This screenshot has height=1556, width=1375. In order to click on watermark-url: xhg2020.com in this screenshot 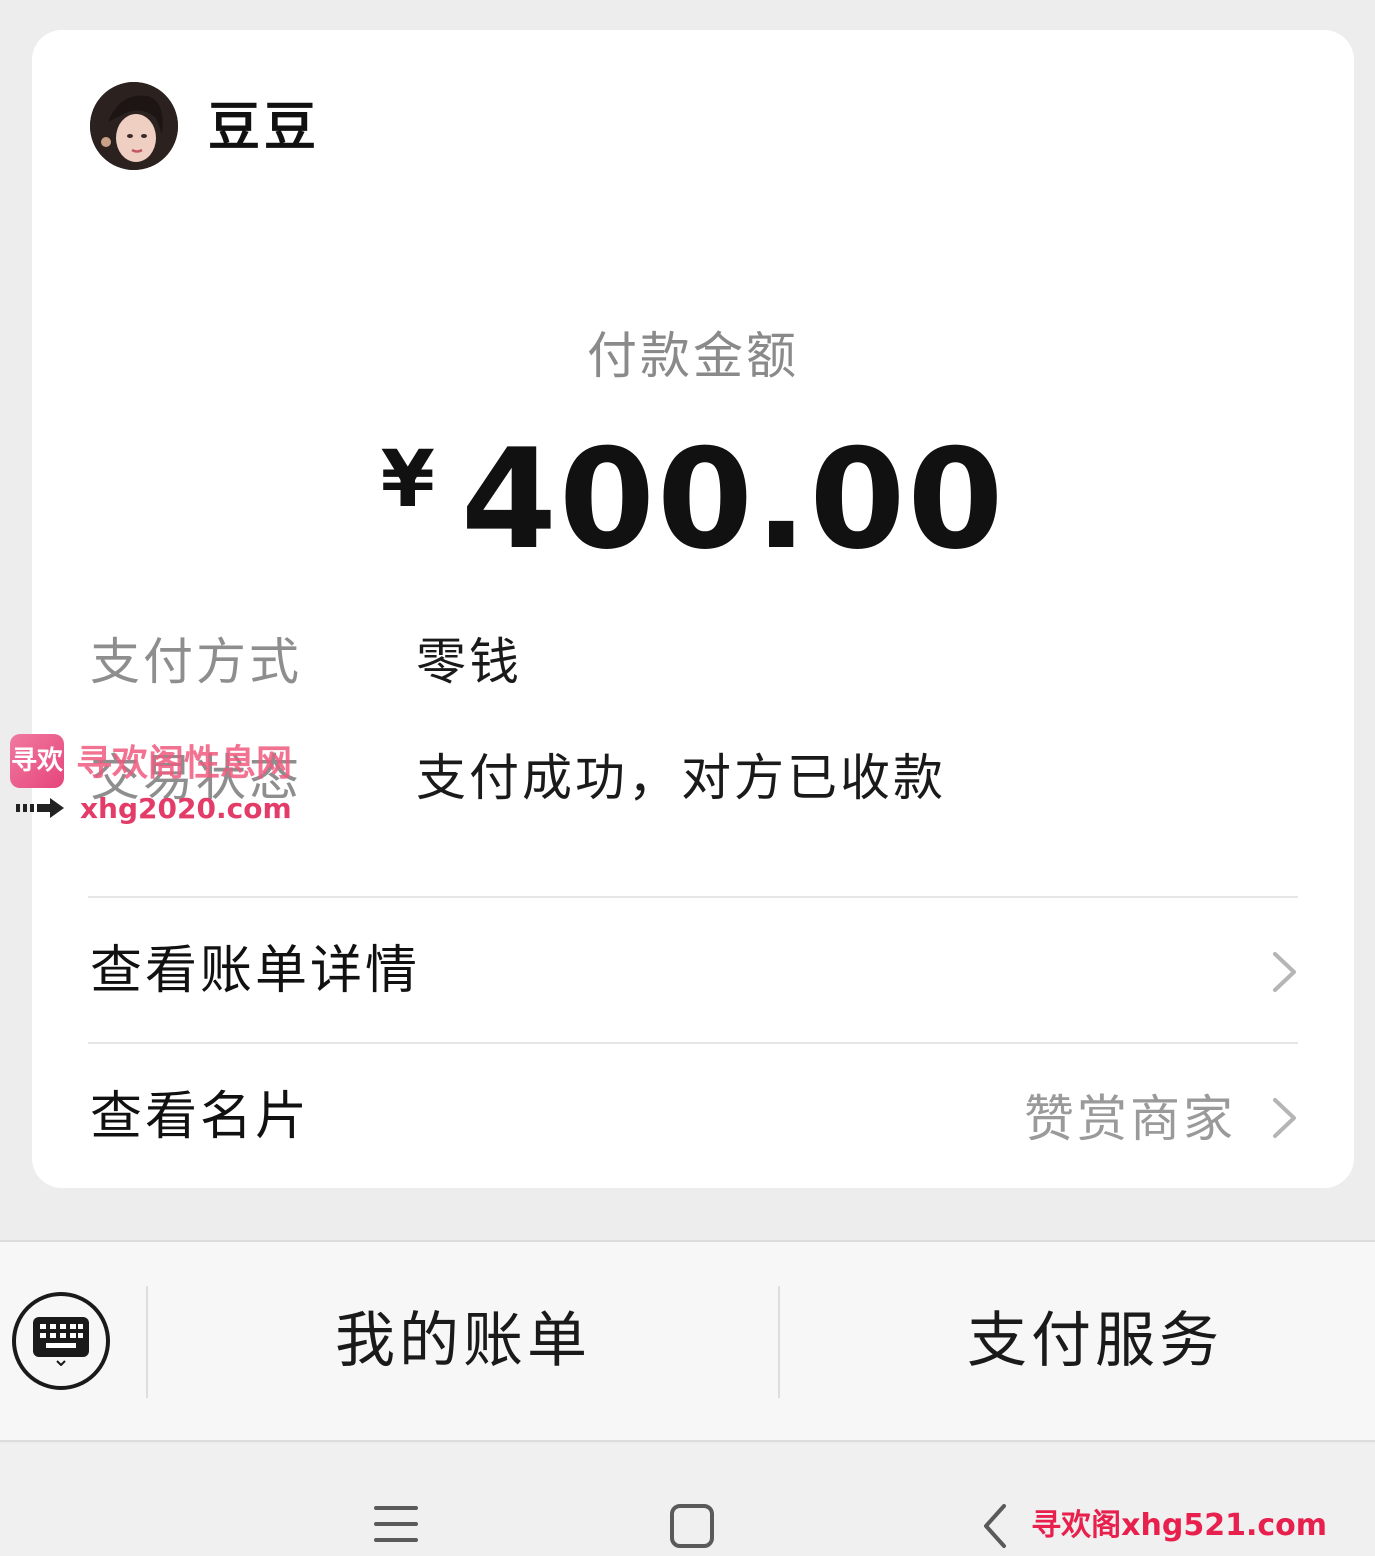, I will do `click(186, 808)`.